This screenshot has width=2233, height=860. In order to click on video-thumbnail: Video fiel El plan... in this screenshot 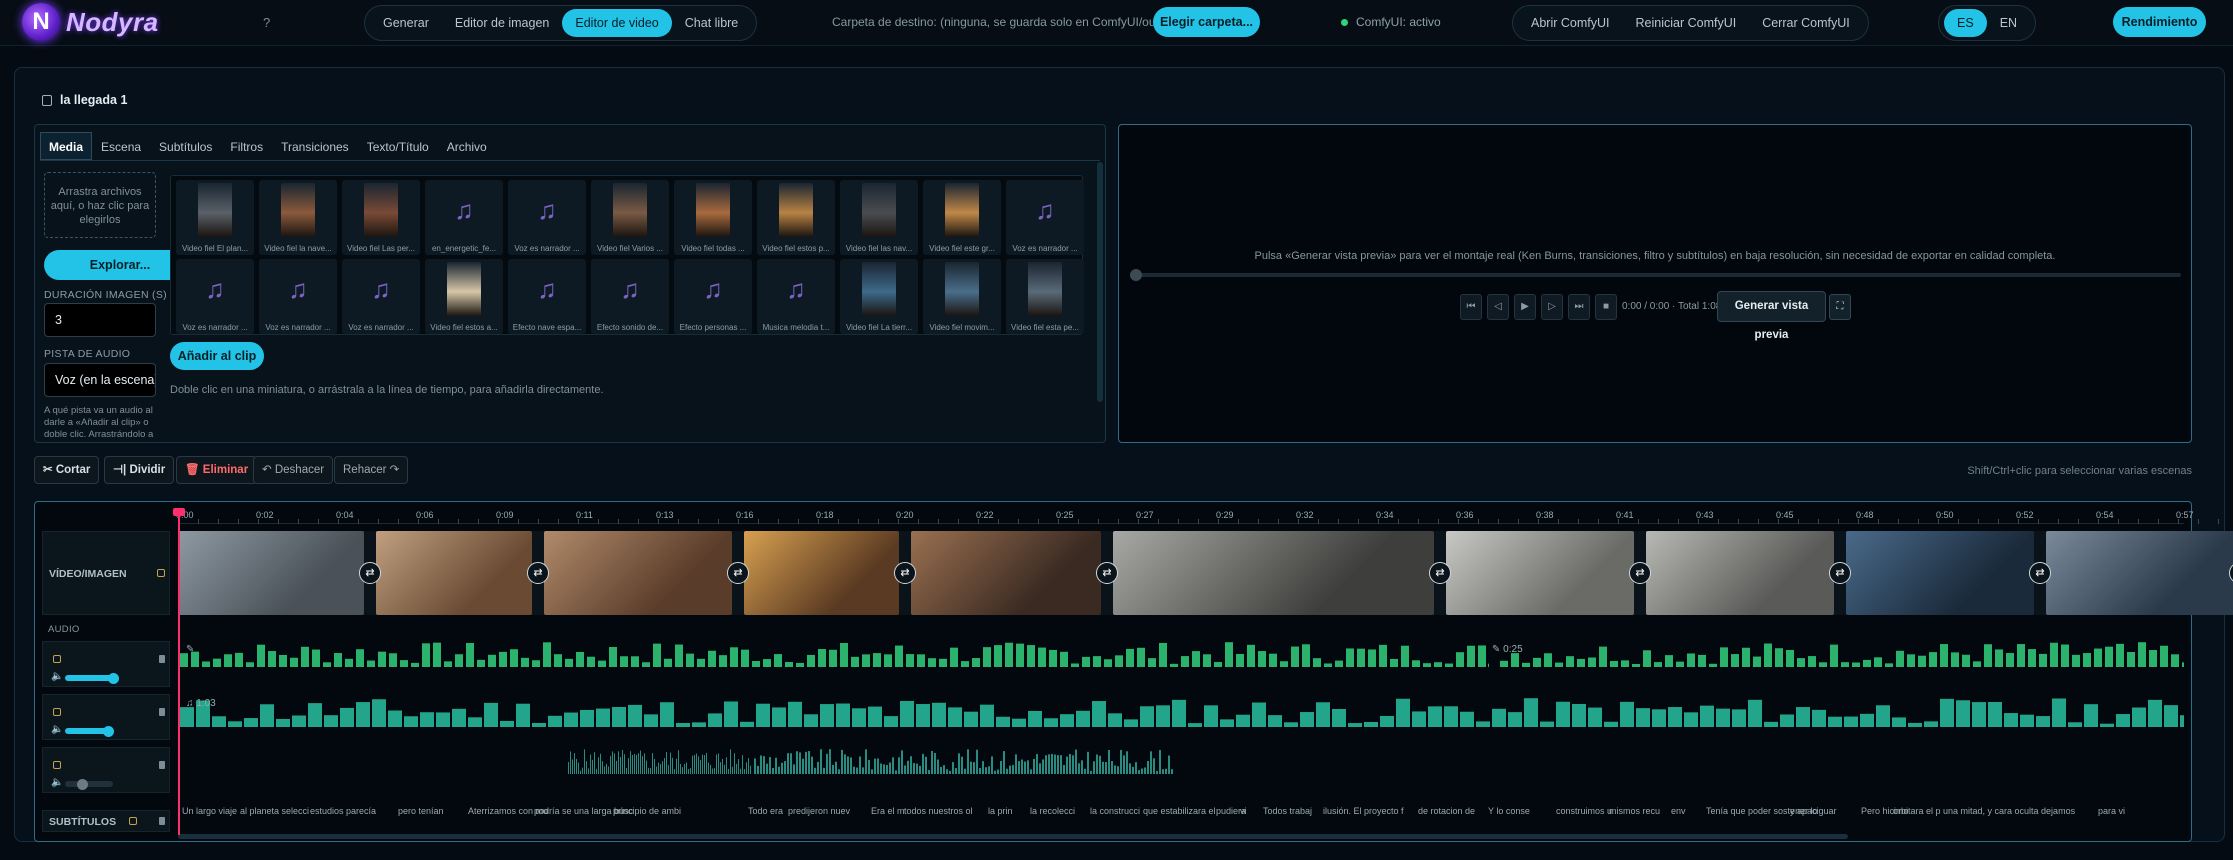, I will do `click(215, 217)`.